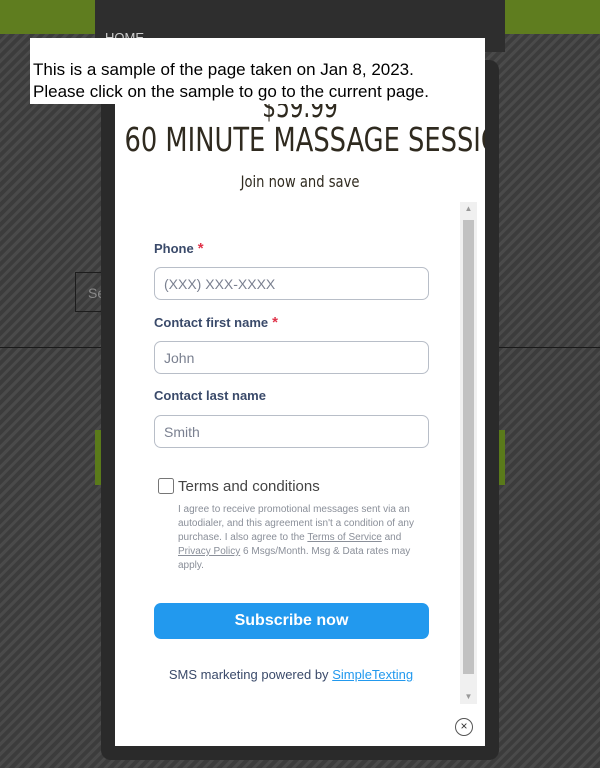 This screenshot has height=768, width=600. I want to click on powered-by: SMS marketing powered by SimpleTexting, so click(291, 674).